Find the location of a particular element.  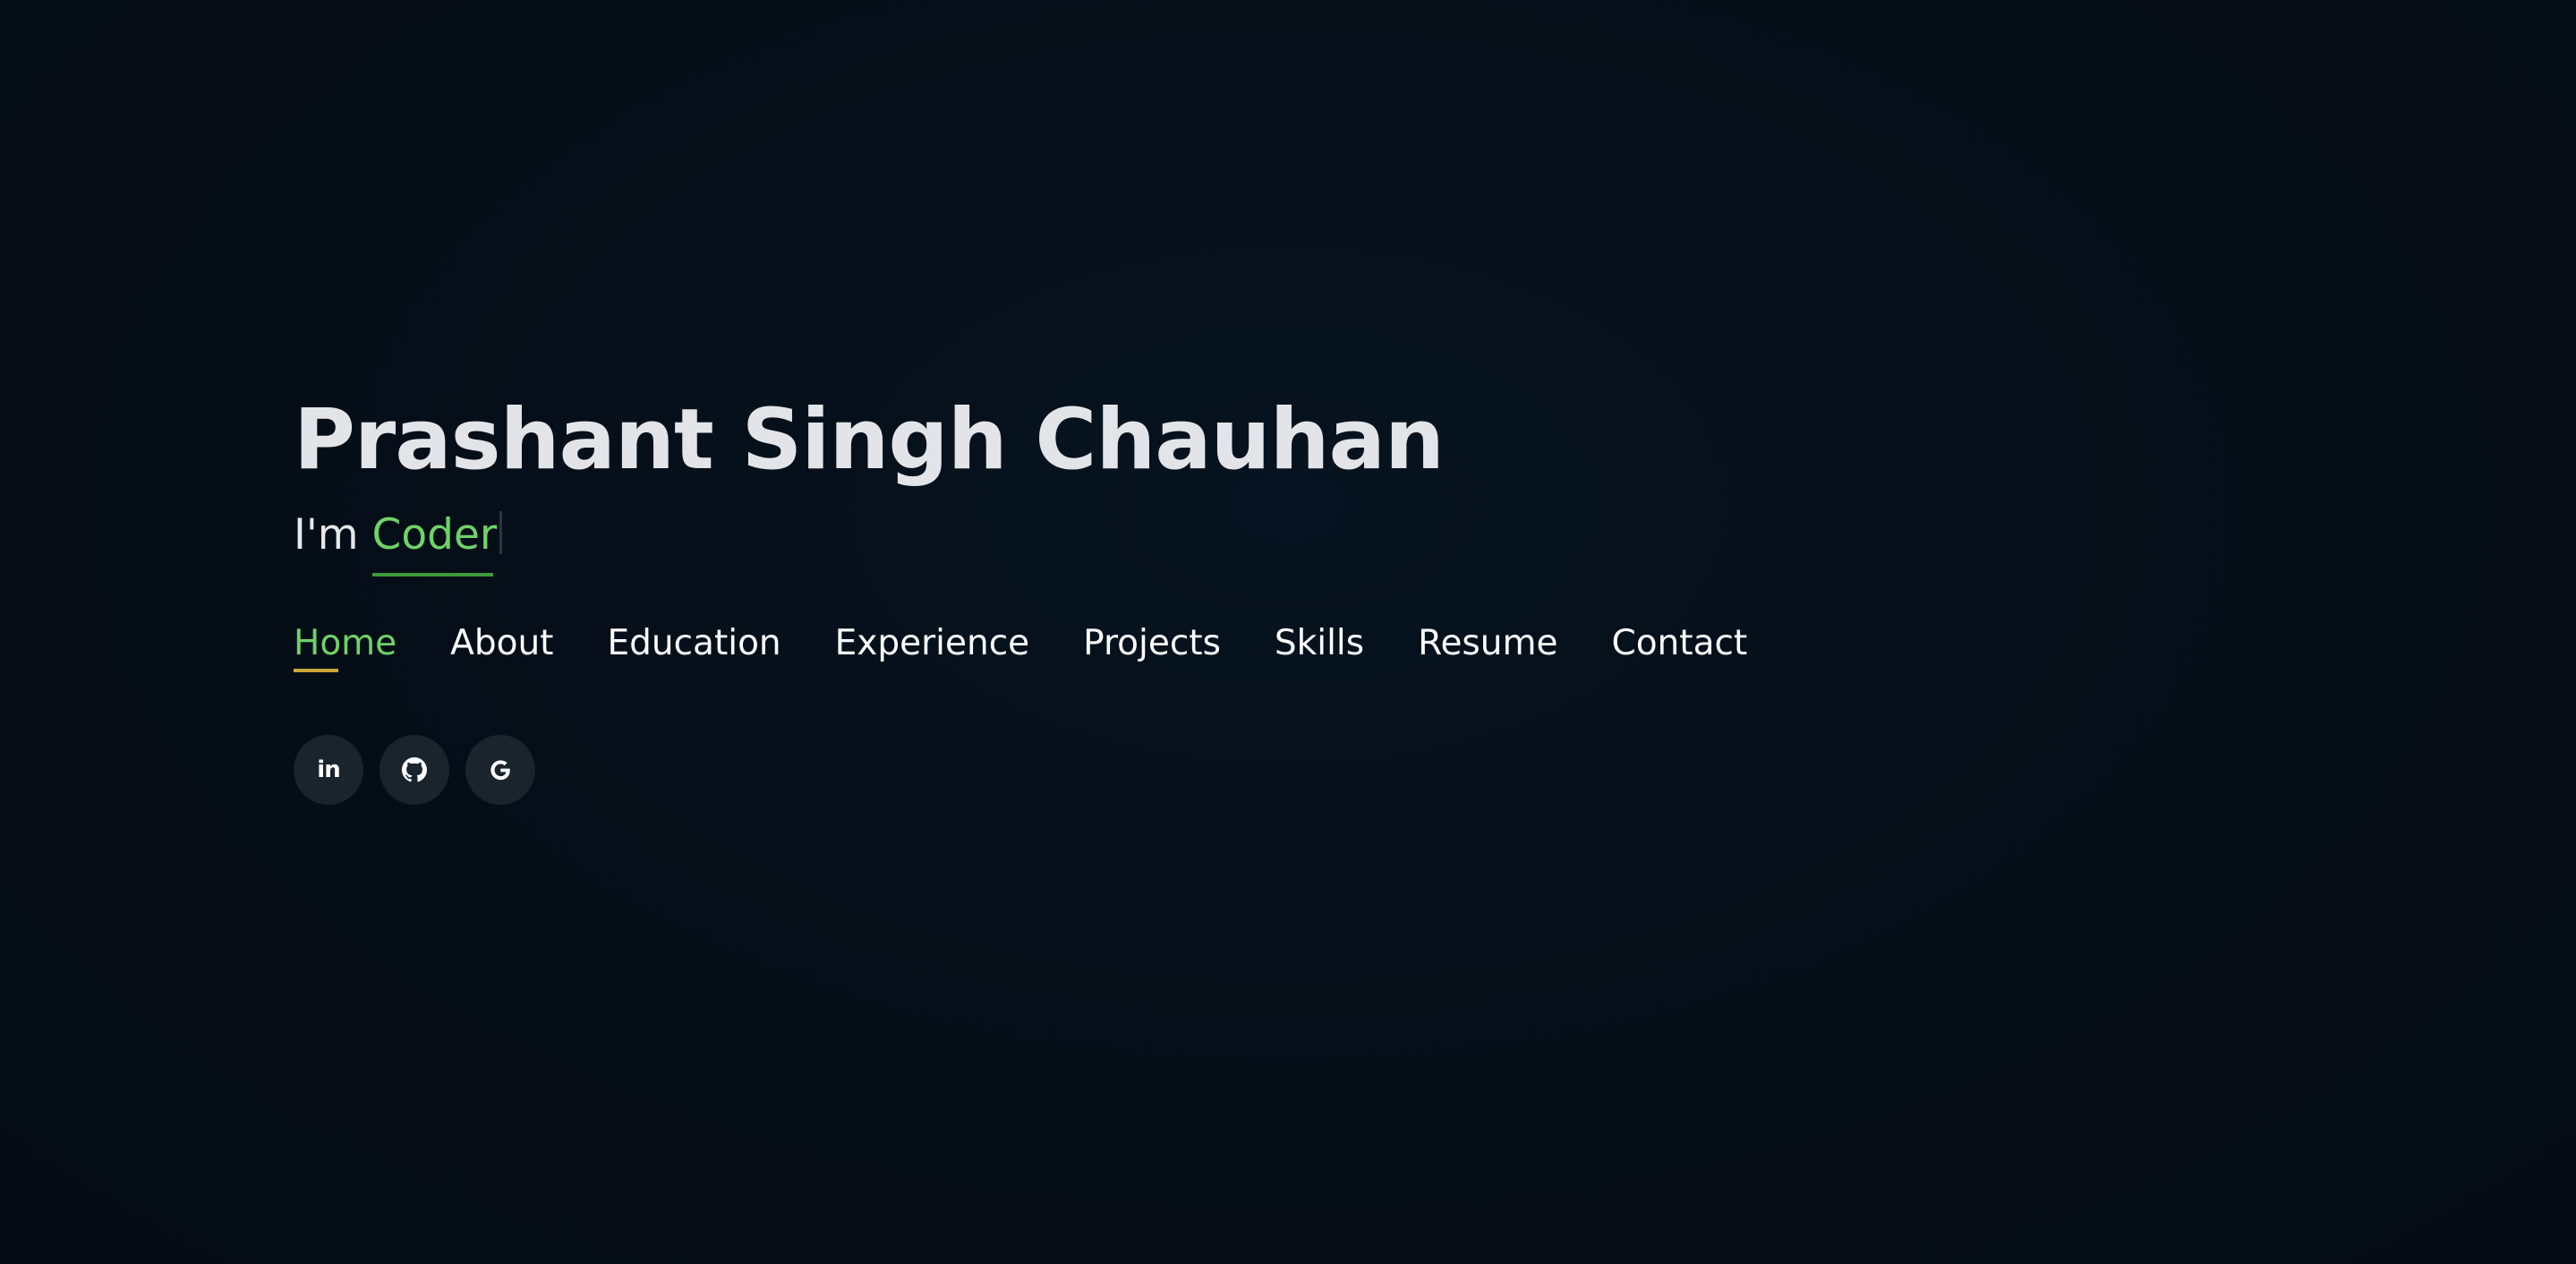

nav-item-contact: Contact is located at coordinates (1679, 644).